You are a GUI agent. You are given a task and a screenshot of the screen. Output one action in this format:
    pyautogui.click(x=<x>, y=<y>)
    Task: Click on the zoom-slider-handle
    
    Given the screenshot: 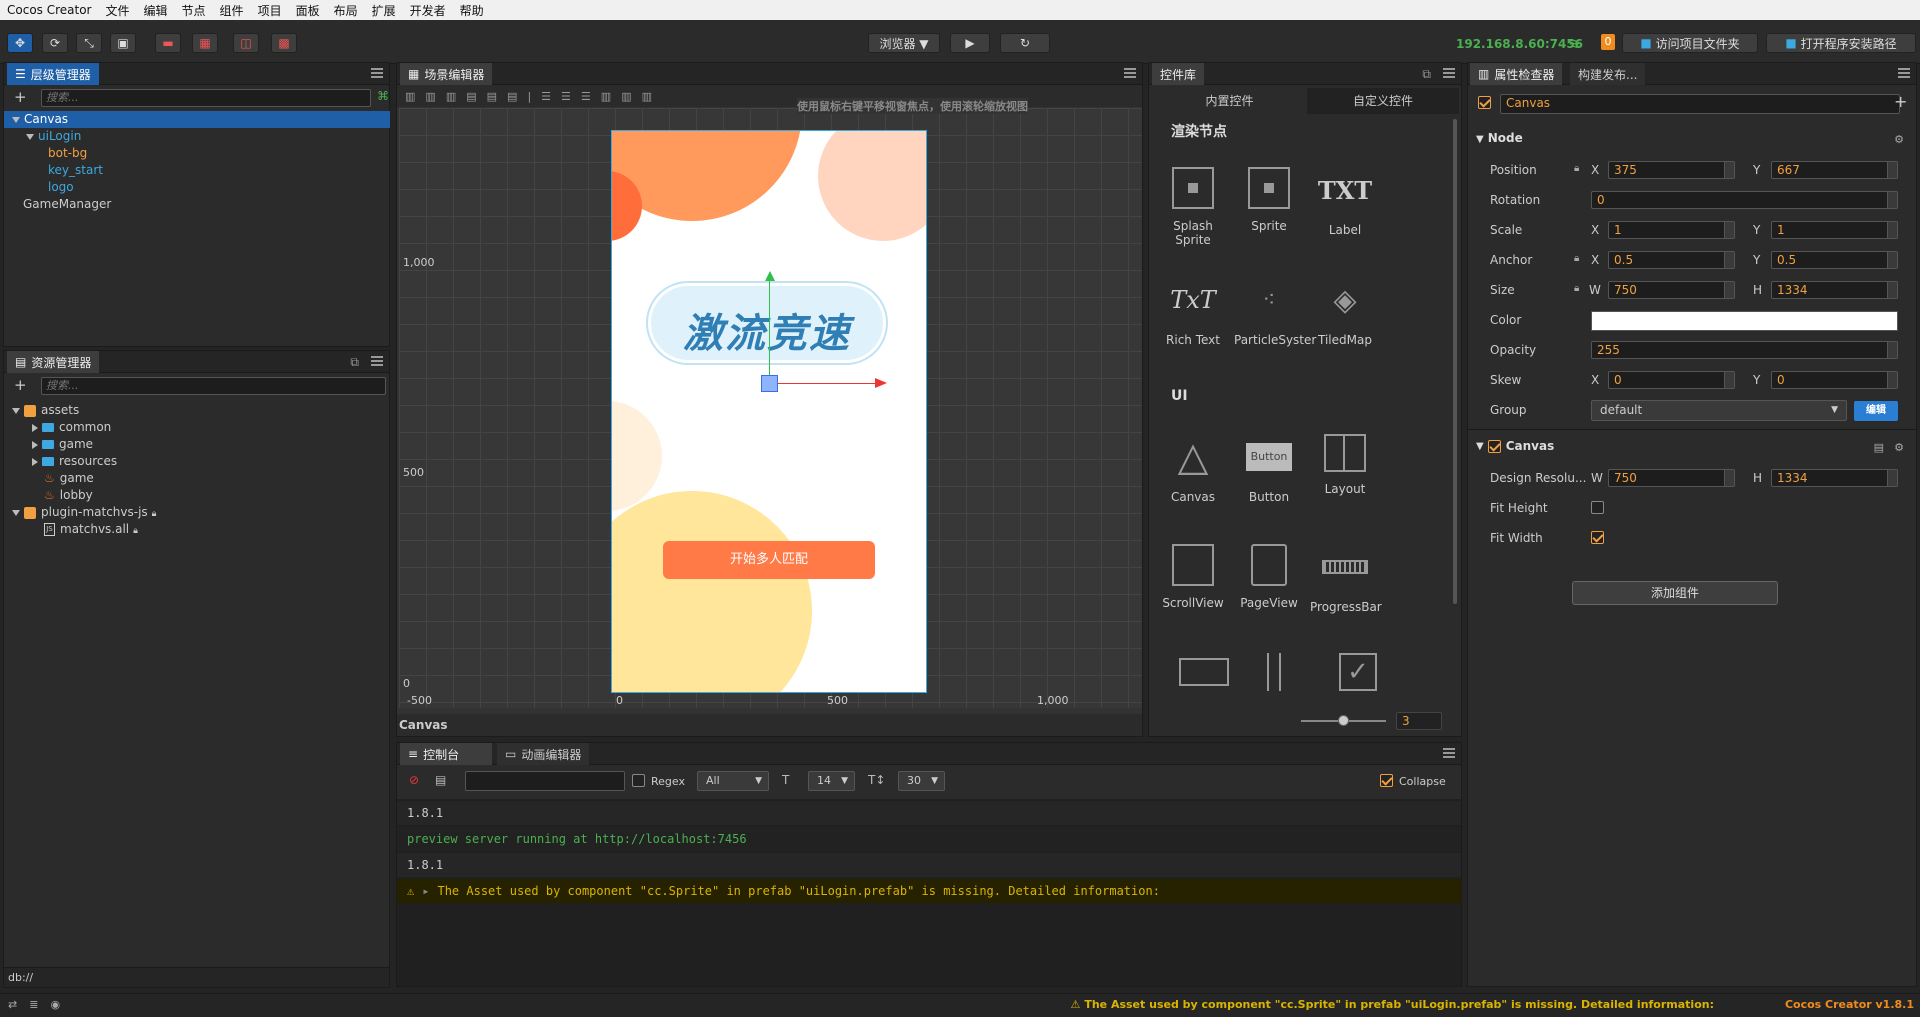 What is the action you would take?
    pyautogui.click(x=1343, y=720)
    